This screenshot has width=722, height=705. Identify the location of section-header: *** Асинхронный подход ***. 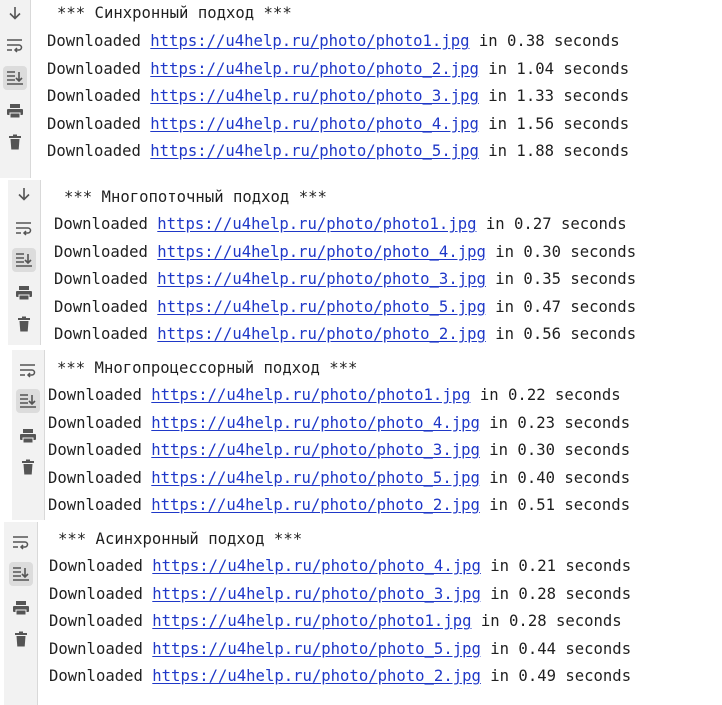
(180, 539).